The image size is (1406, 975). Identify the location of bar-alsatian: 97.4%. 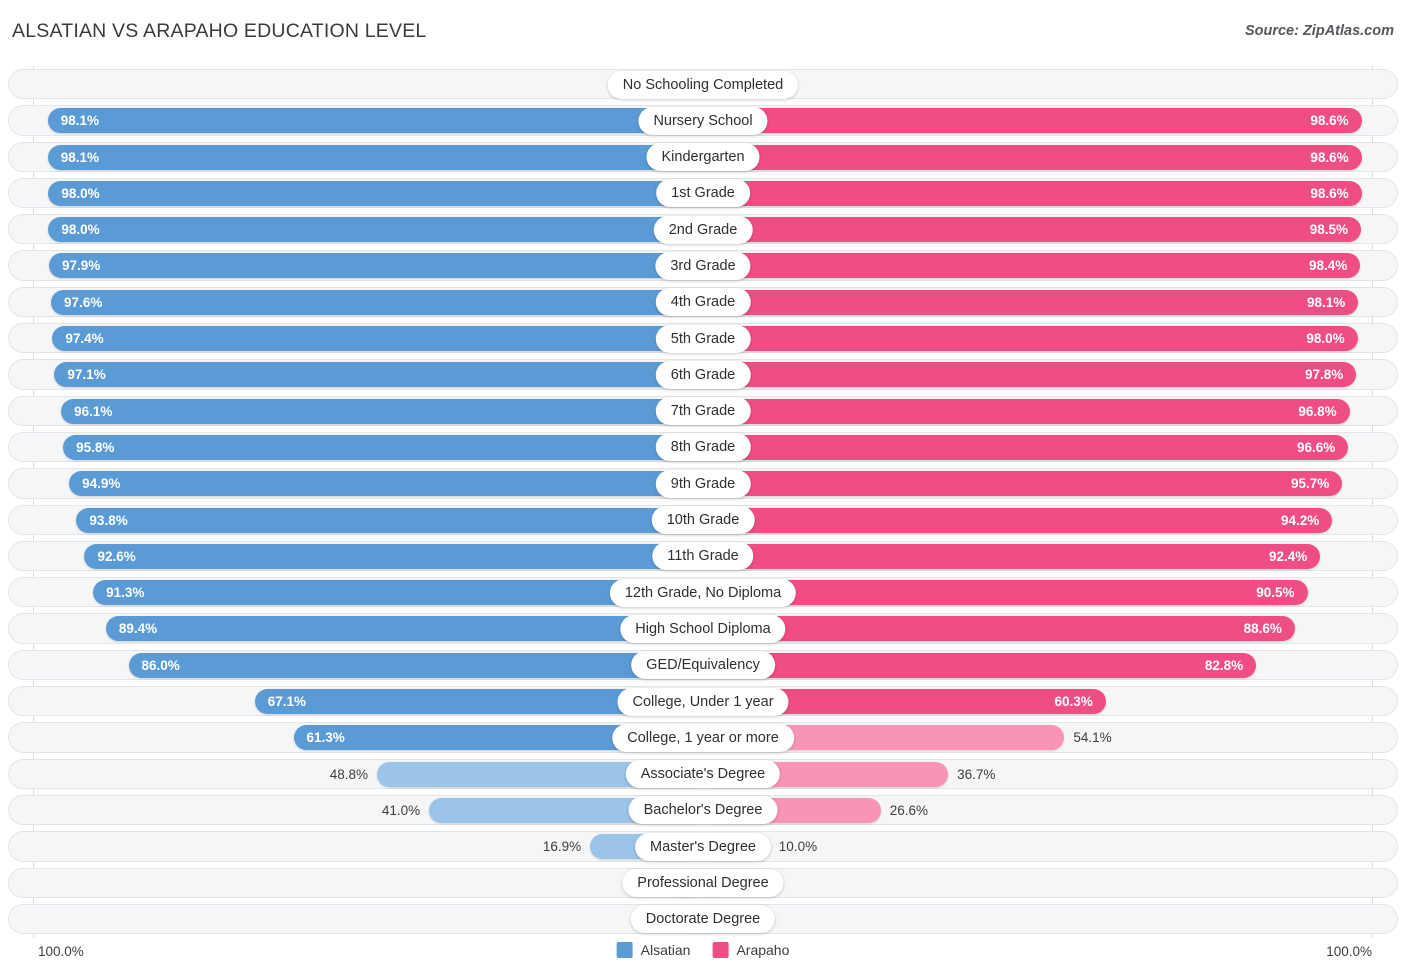
(377, 339).